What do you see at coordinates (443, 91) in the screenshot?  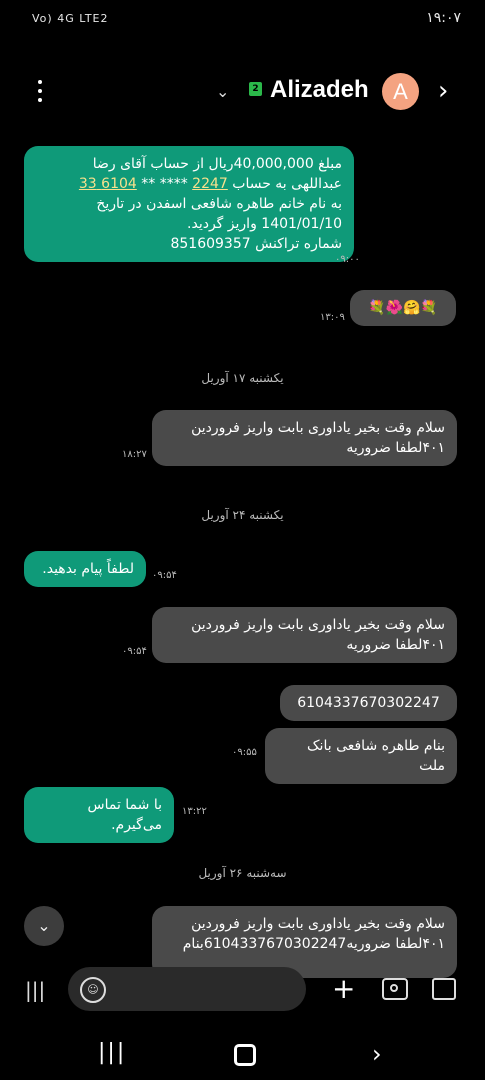 I see `chevron-right-icon: ›` at bounding box center [443, 91].